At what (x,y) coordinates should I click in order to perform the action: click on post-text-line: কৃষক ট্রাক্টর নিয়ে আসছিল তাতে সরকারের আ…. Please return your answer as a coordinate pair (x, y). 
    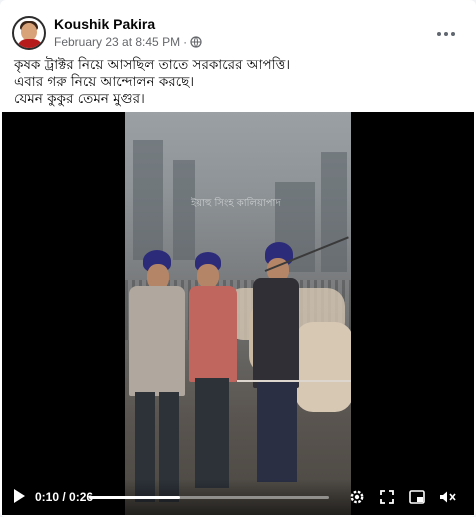
    Looking at the image, I should click on (152, 65).